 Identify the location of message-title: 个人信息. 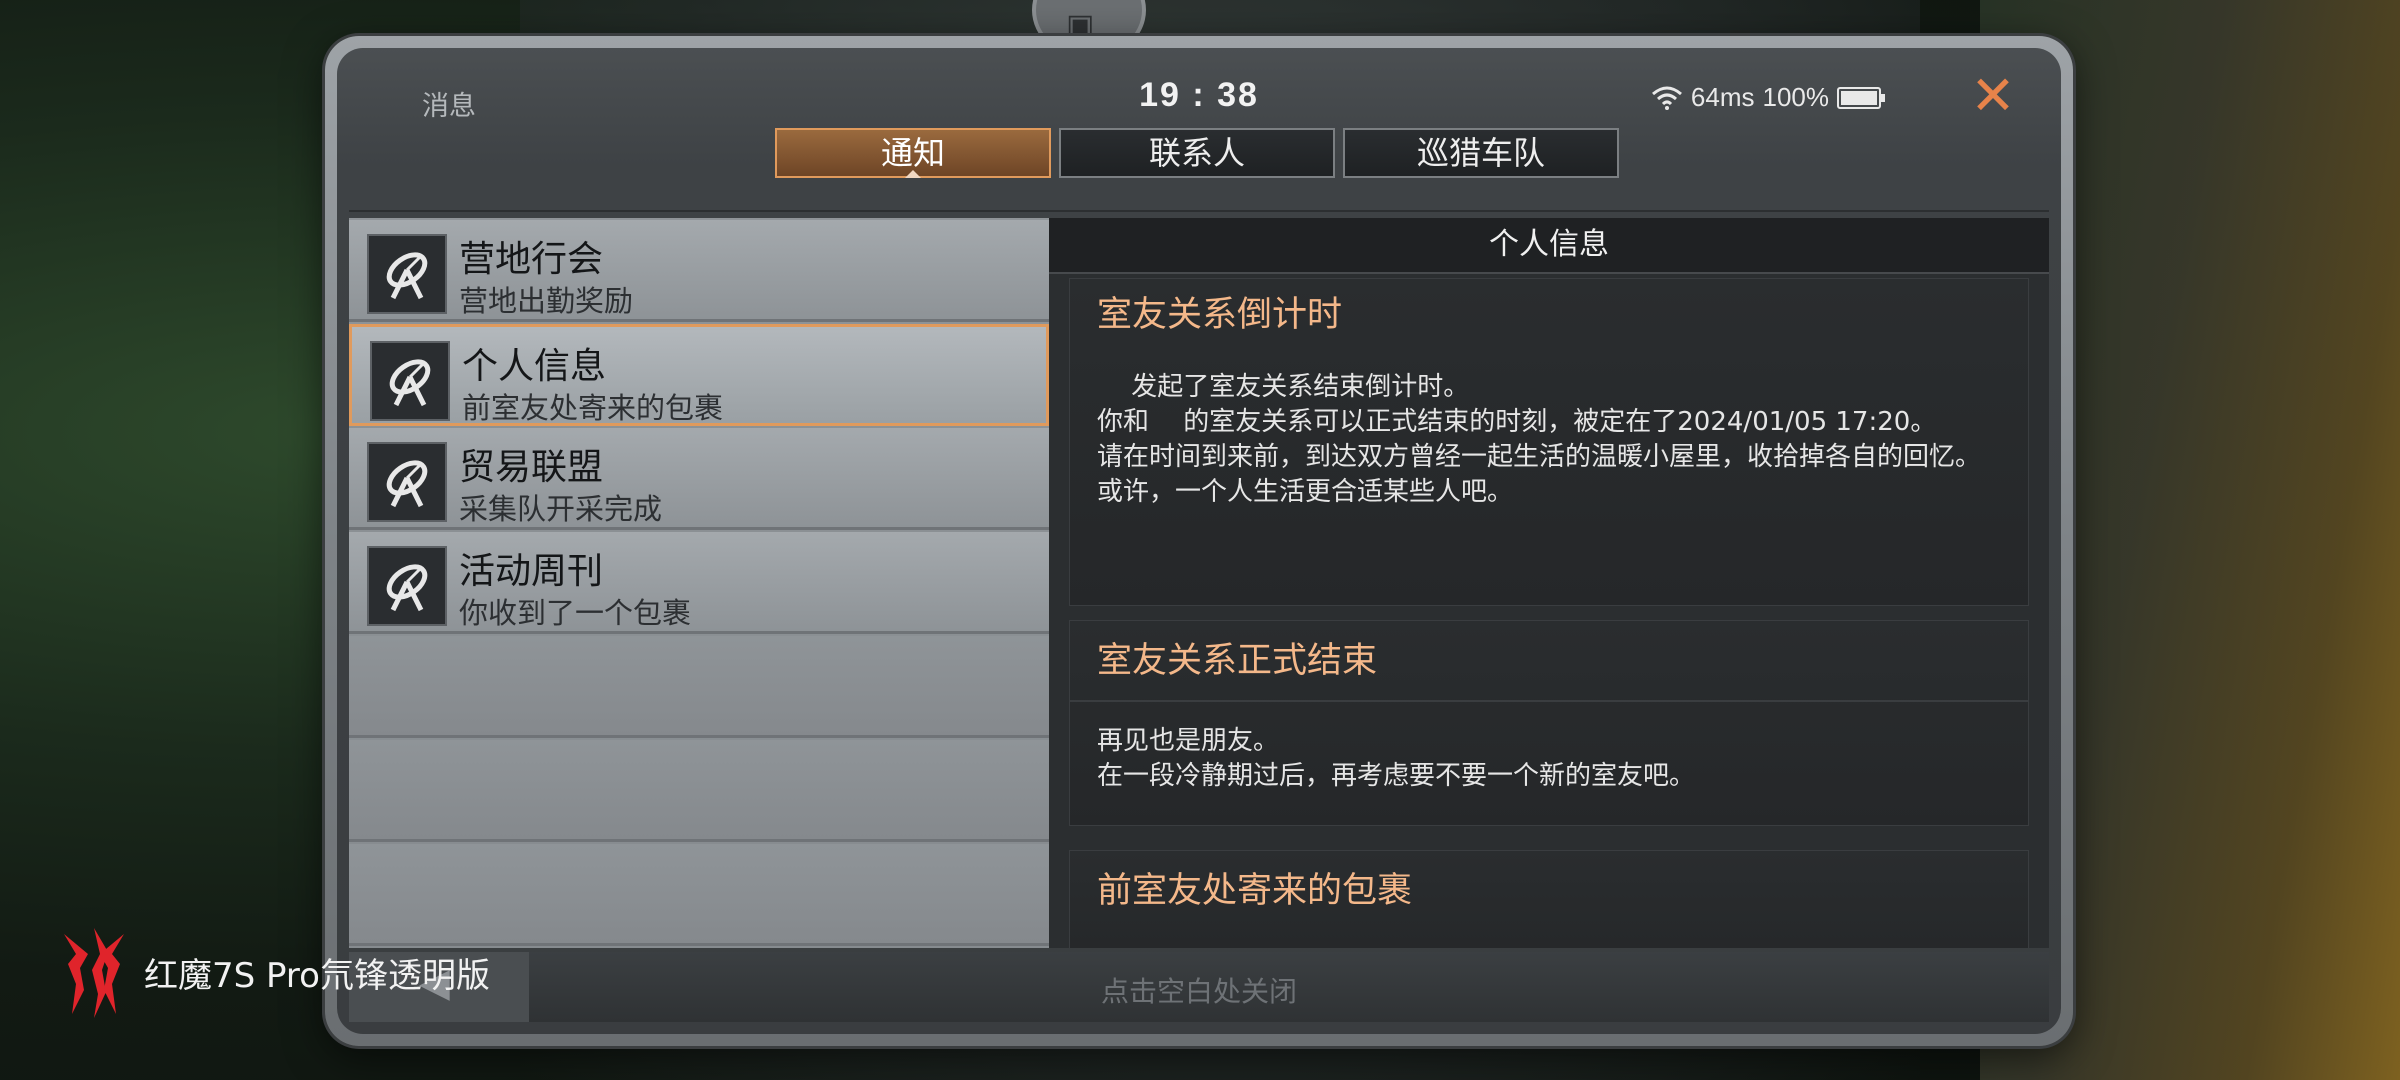
(534, 366).